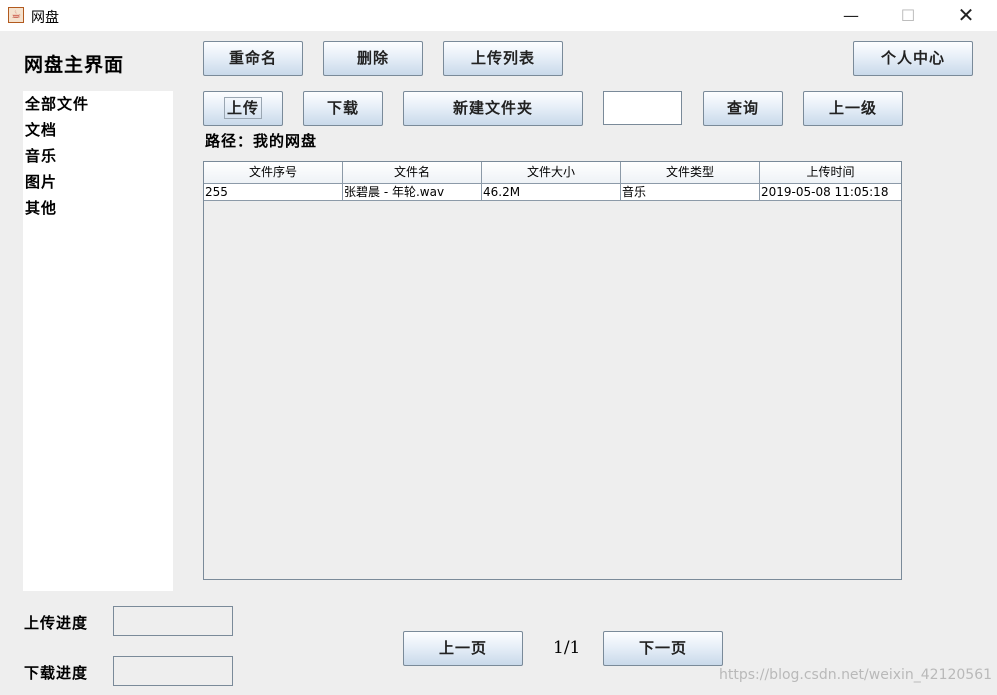 This screenshot has height=695, width=997. What do you see at coordinates (74, 65) in the screenshot?
I see `page-title: 网盘主界面` at bounding box center [74, 65].